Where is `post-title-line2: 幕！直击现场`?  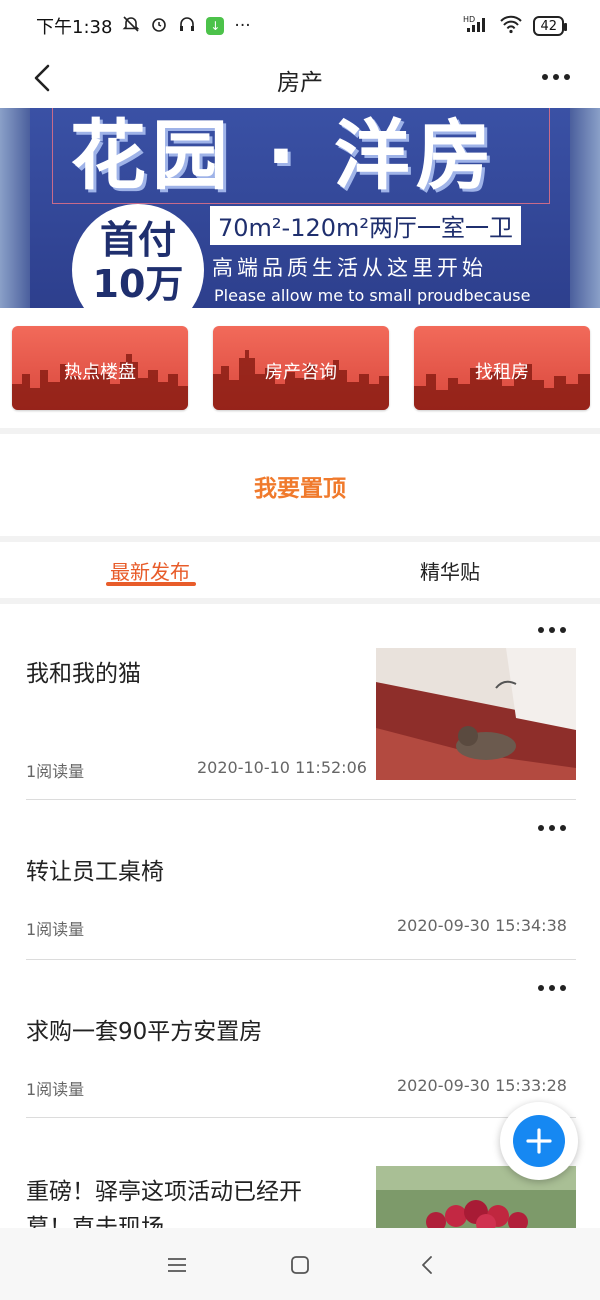
post-title-line2: 幕！直击现场 is located at coordinates (95, 1221).